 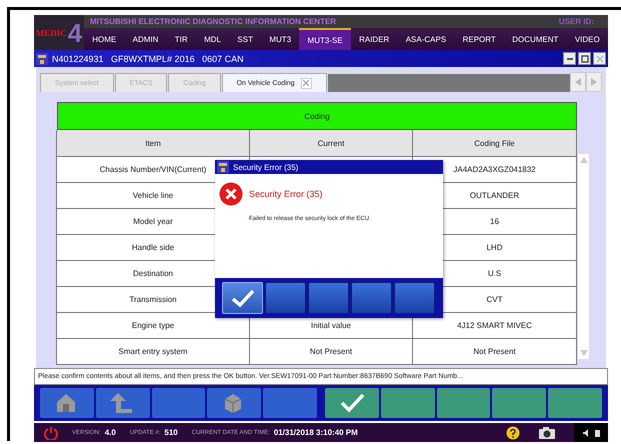 I want to click on tab-close-button, so click(x=306, y=83).